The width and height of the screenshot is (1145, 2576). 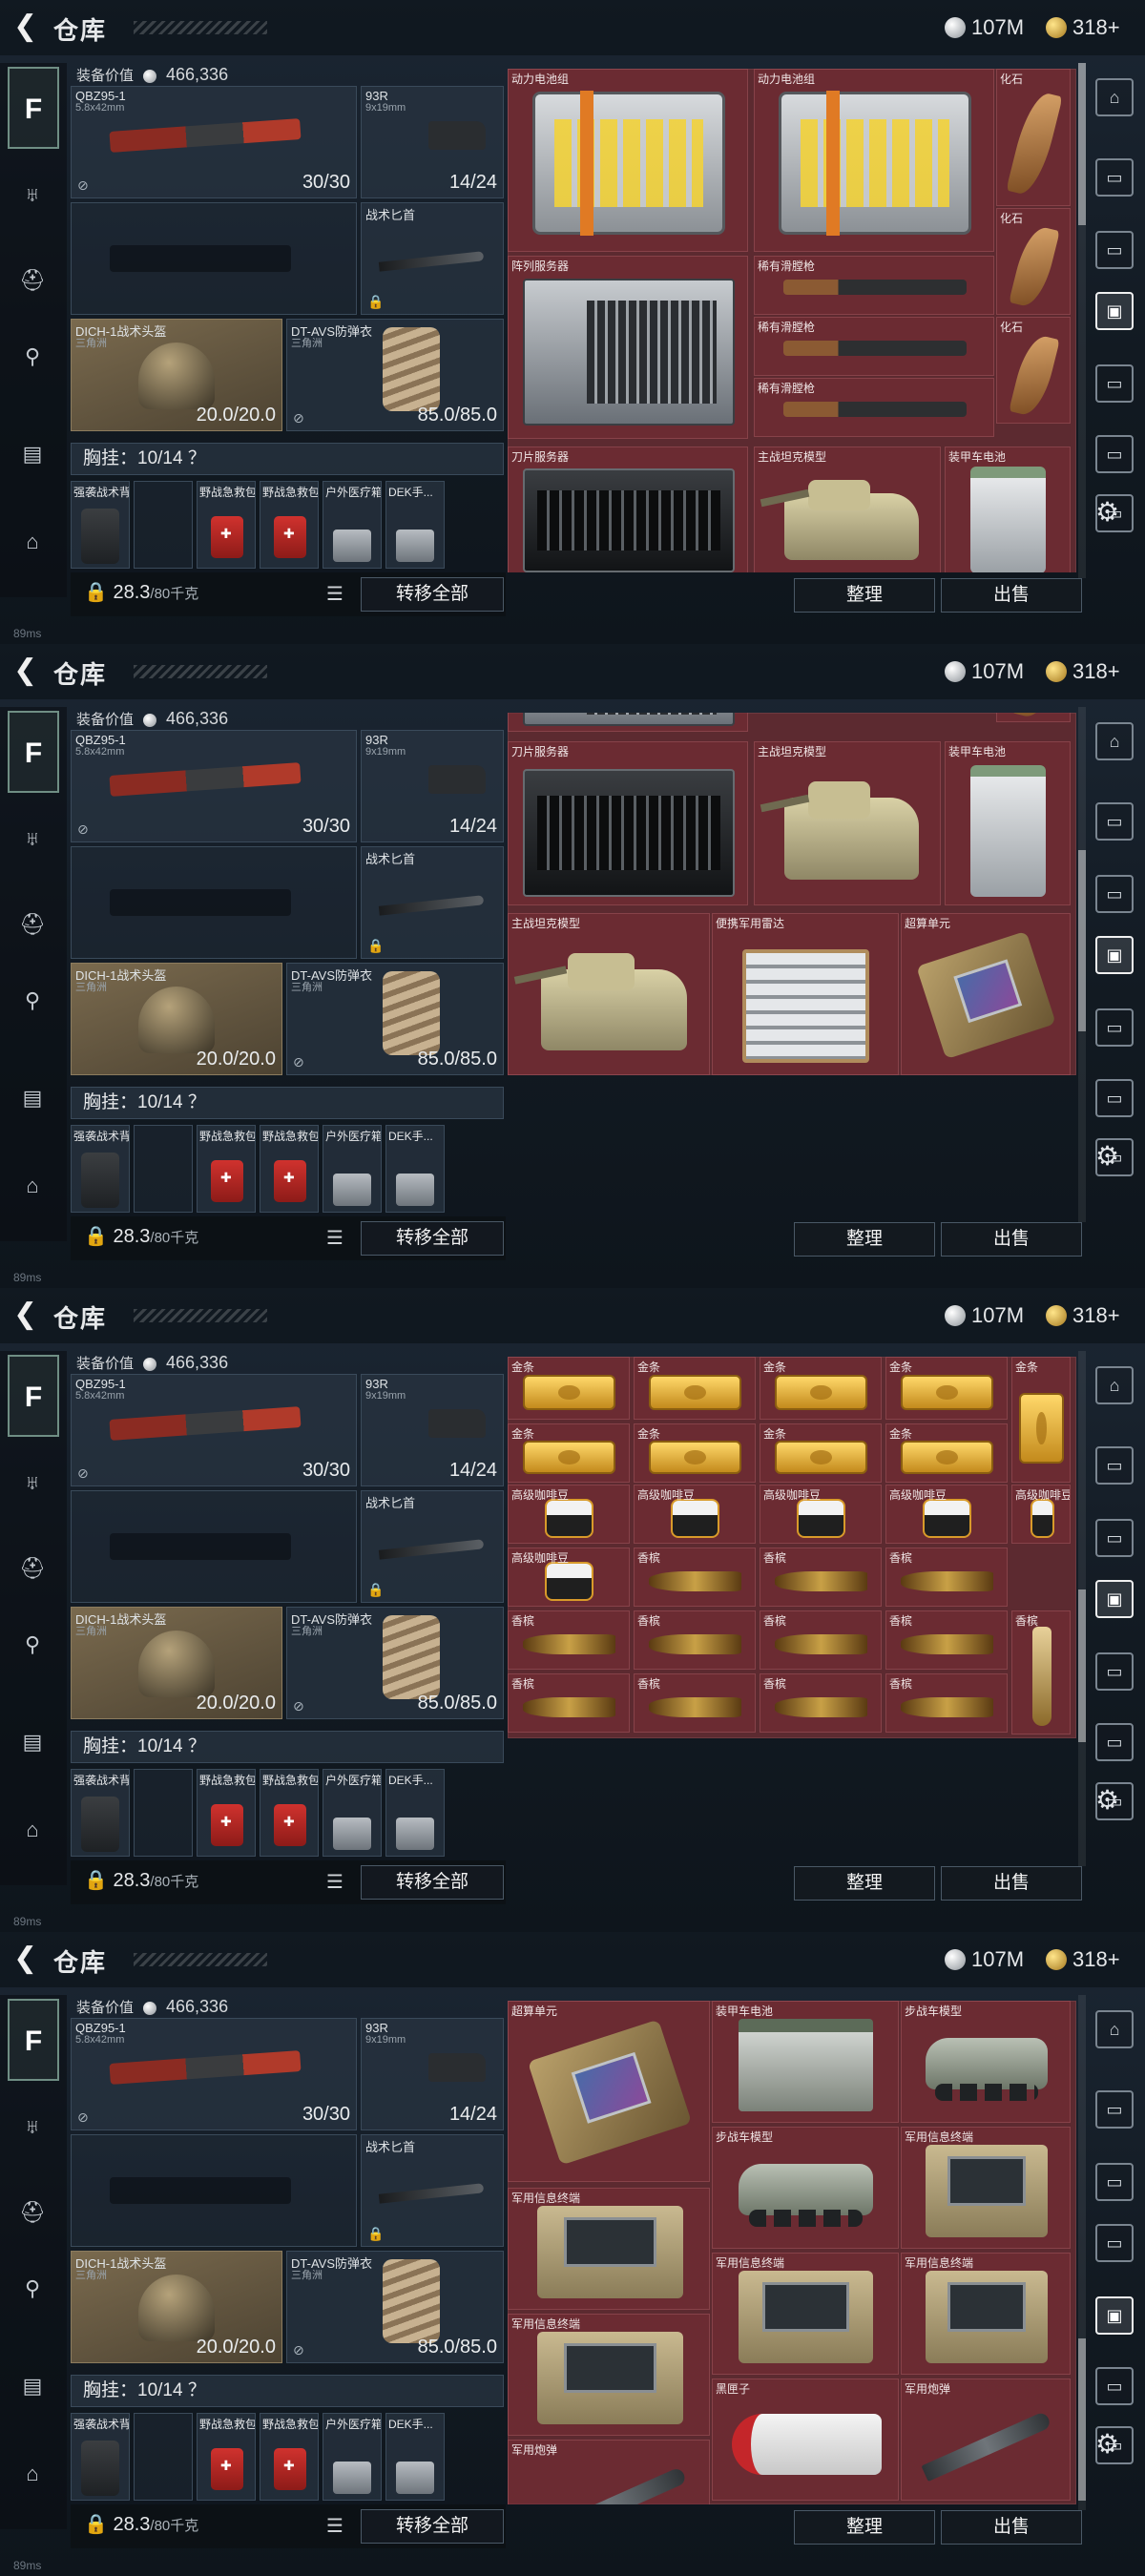 What do you see at coordinates (432, 594) in the screenshot?
I see `transfer-all-button: 转移全部` at bounding box center [432, 594].